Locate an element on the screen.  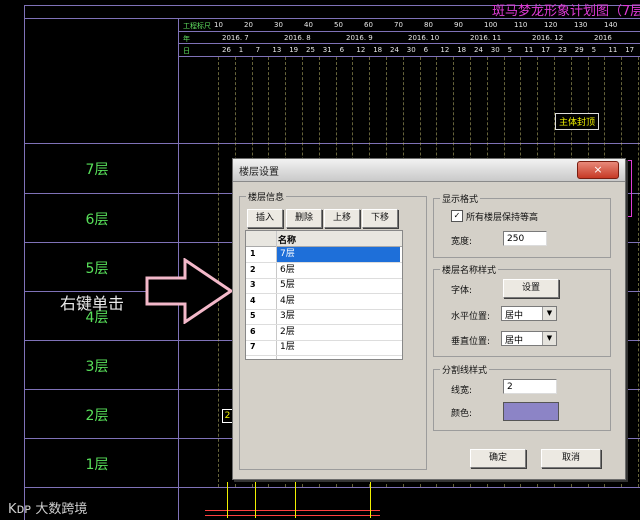
table-row: 5 3层 is located at coordinates (324, 317).